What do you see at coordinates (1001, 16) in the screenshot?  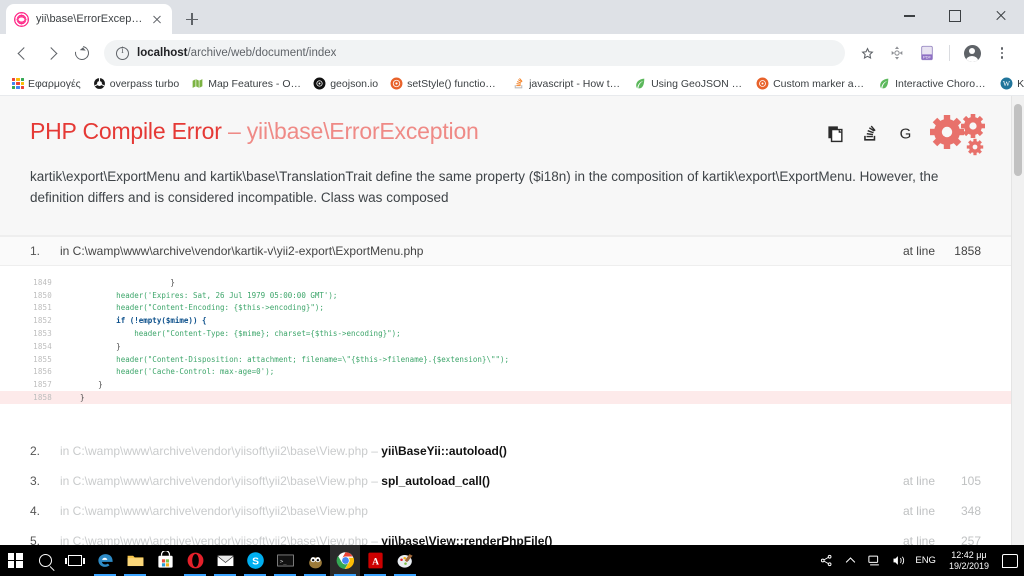 I see `close-window-button` at bounding box center [1001, 16].